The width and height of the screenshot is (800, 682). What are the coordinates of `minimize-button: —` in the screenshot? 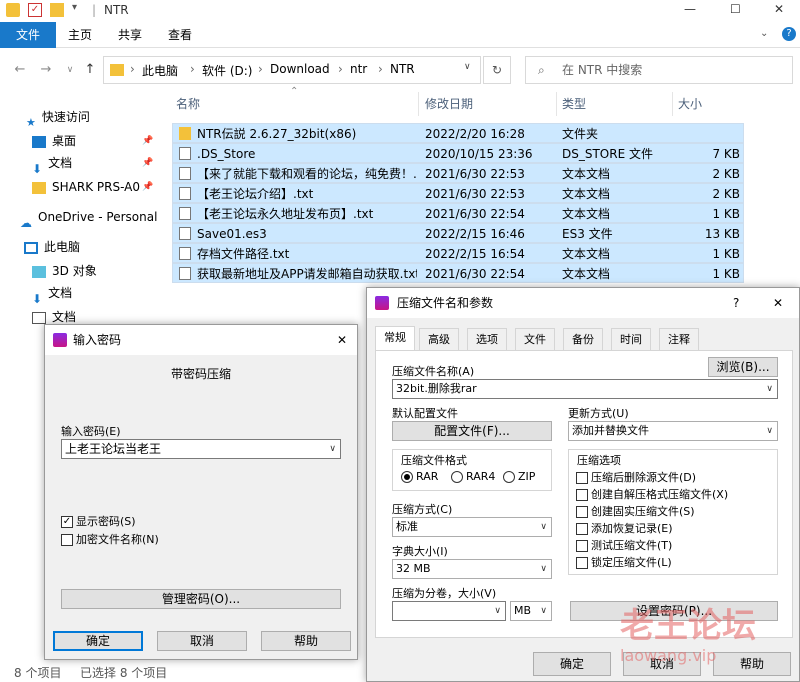 It's located at (690, 9).